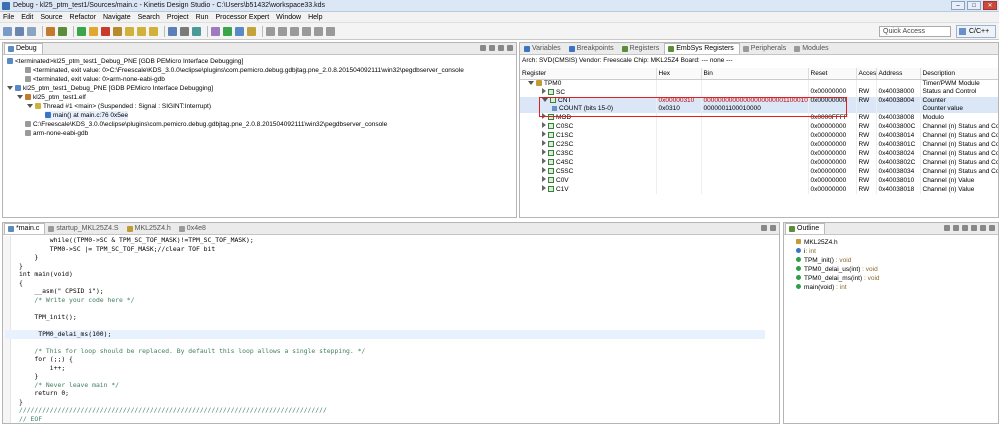 The width and height of the screenshot is (999, 424). I want to click on hide-fields-icon, so click(956, 228).